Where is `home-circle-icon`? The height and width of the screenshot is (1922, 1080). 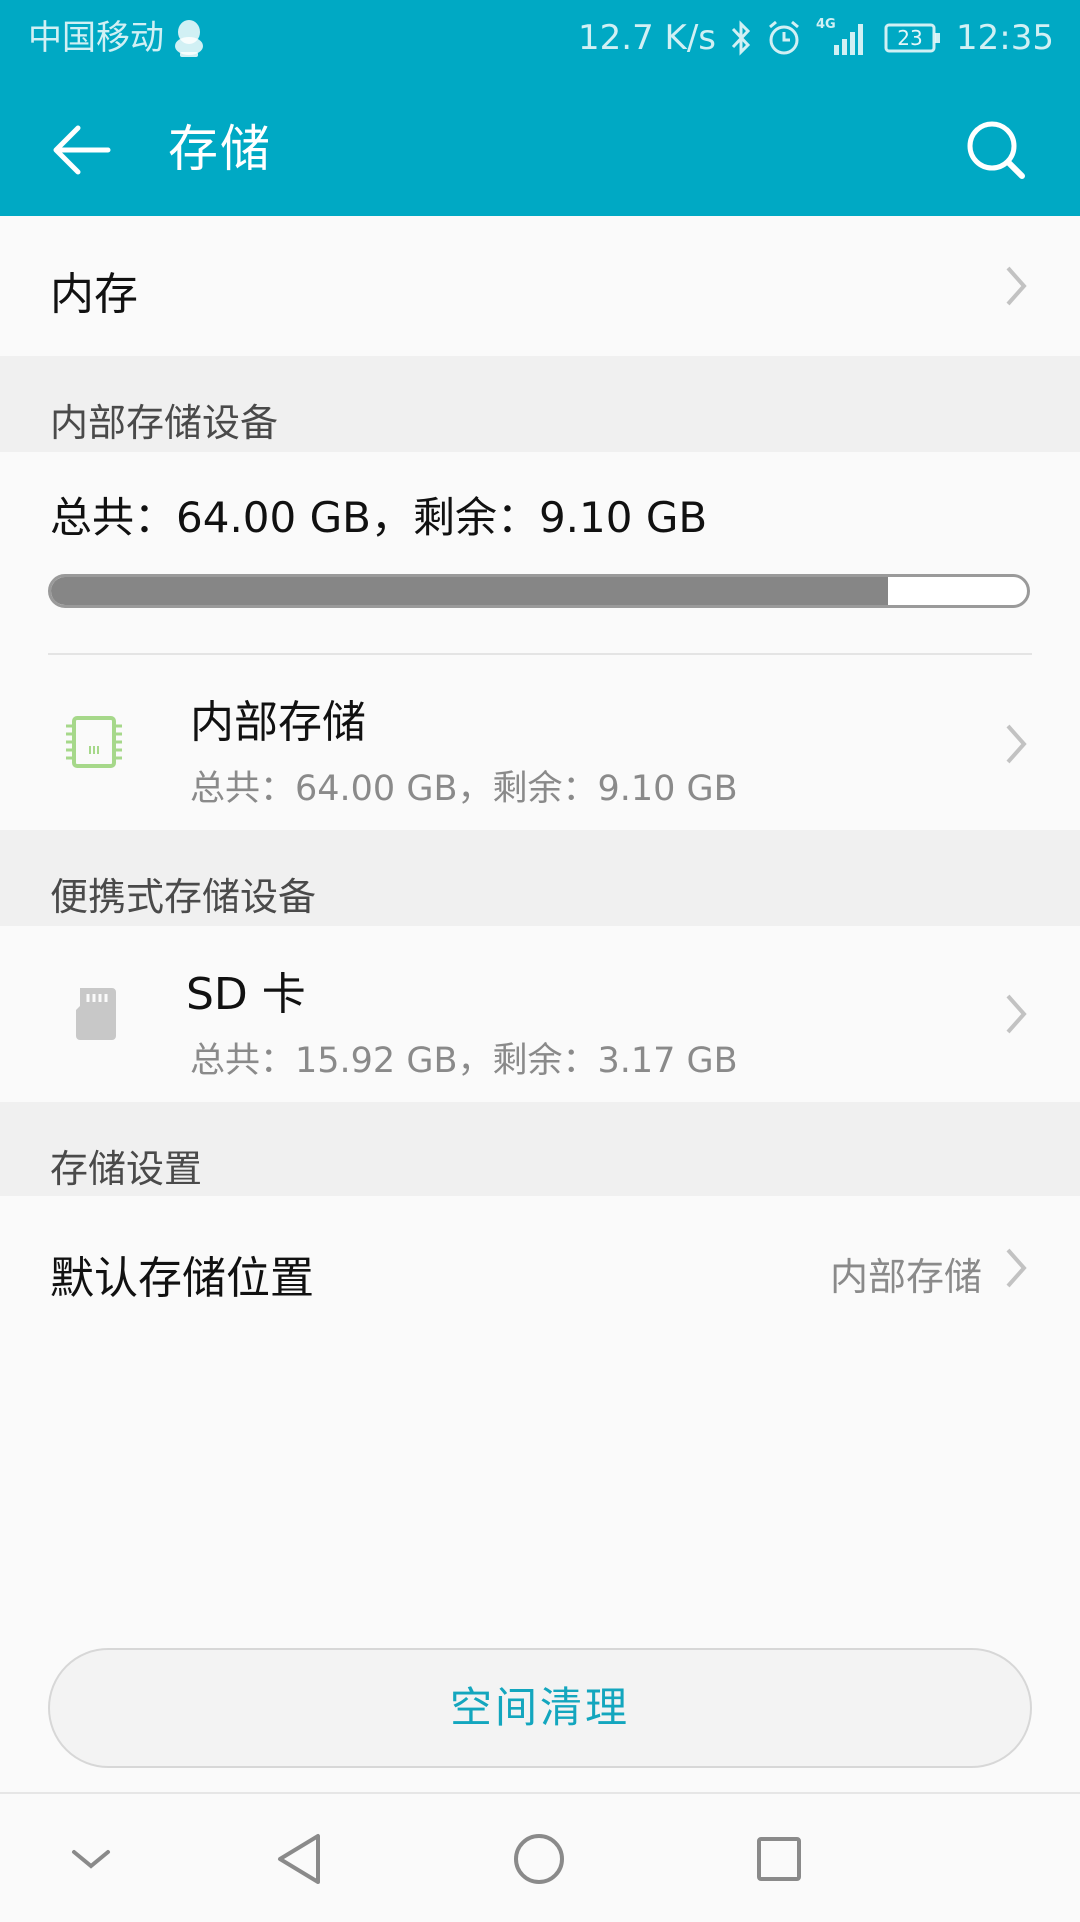 home-circle-icon is located at coordinates (539, 1859).